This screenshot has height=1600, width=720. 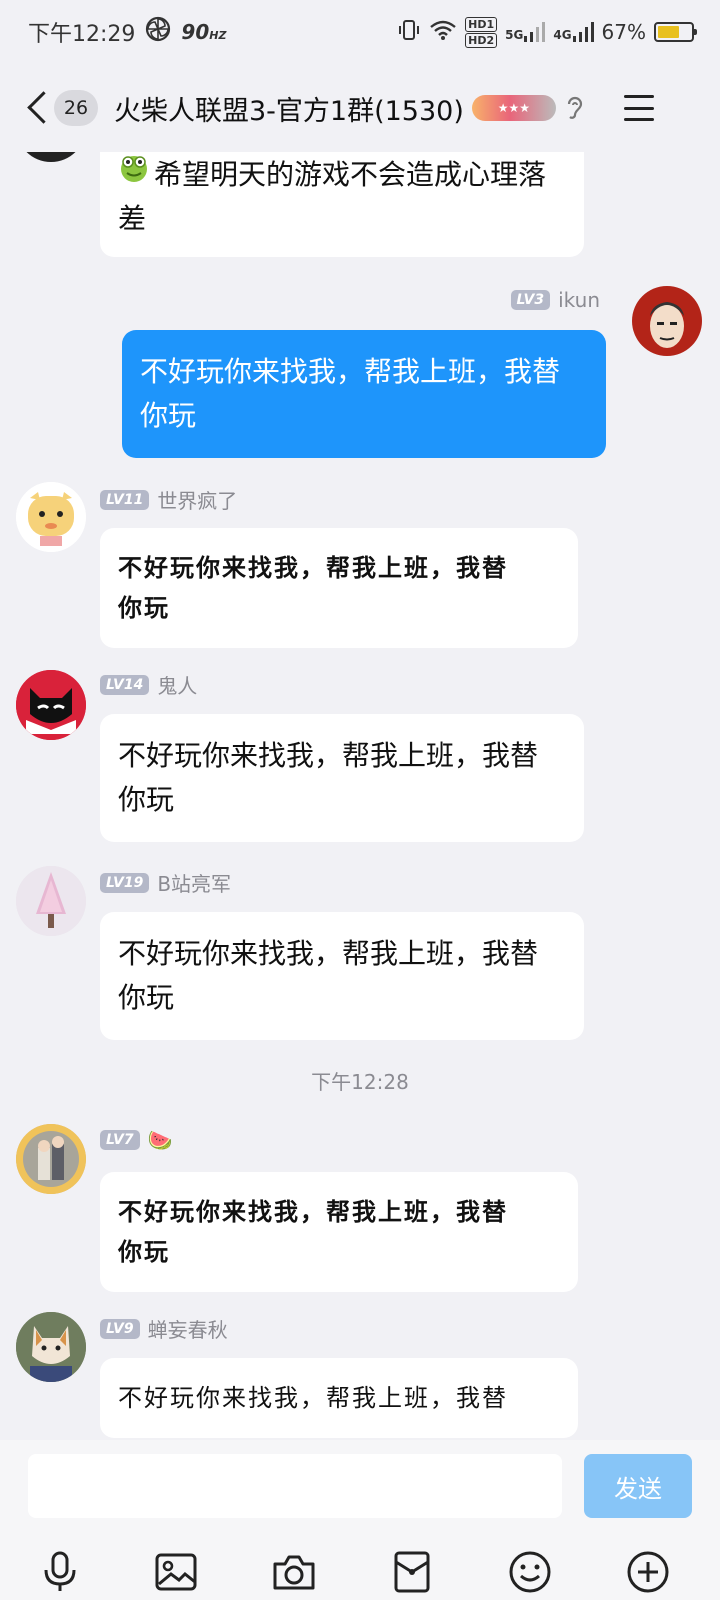 I want to click on level-badge: LV14, so click(x=125, y=684).